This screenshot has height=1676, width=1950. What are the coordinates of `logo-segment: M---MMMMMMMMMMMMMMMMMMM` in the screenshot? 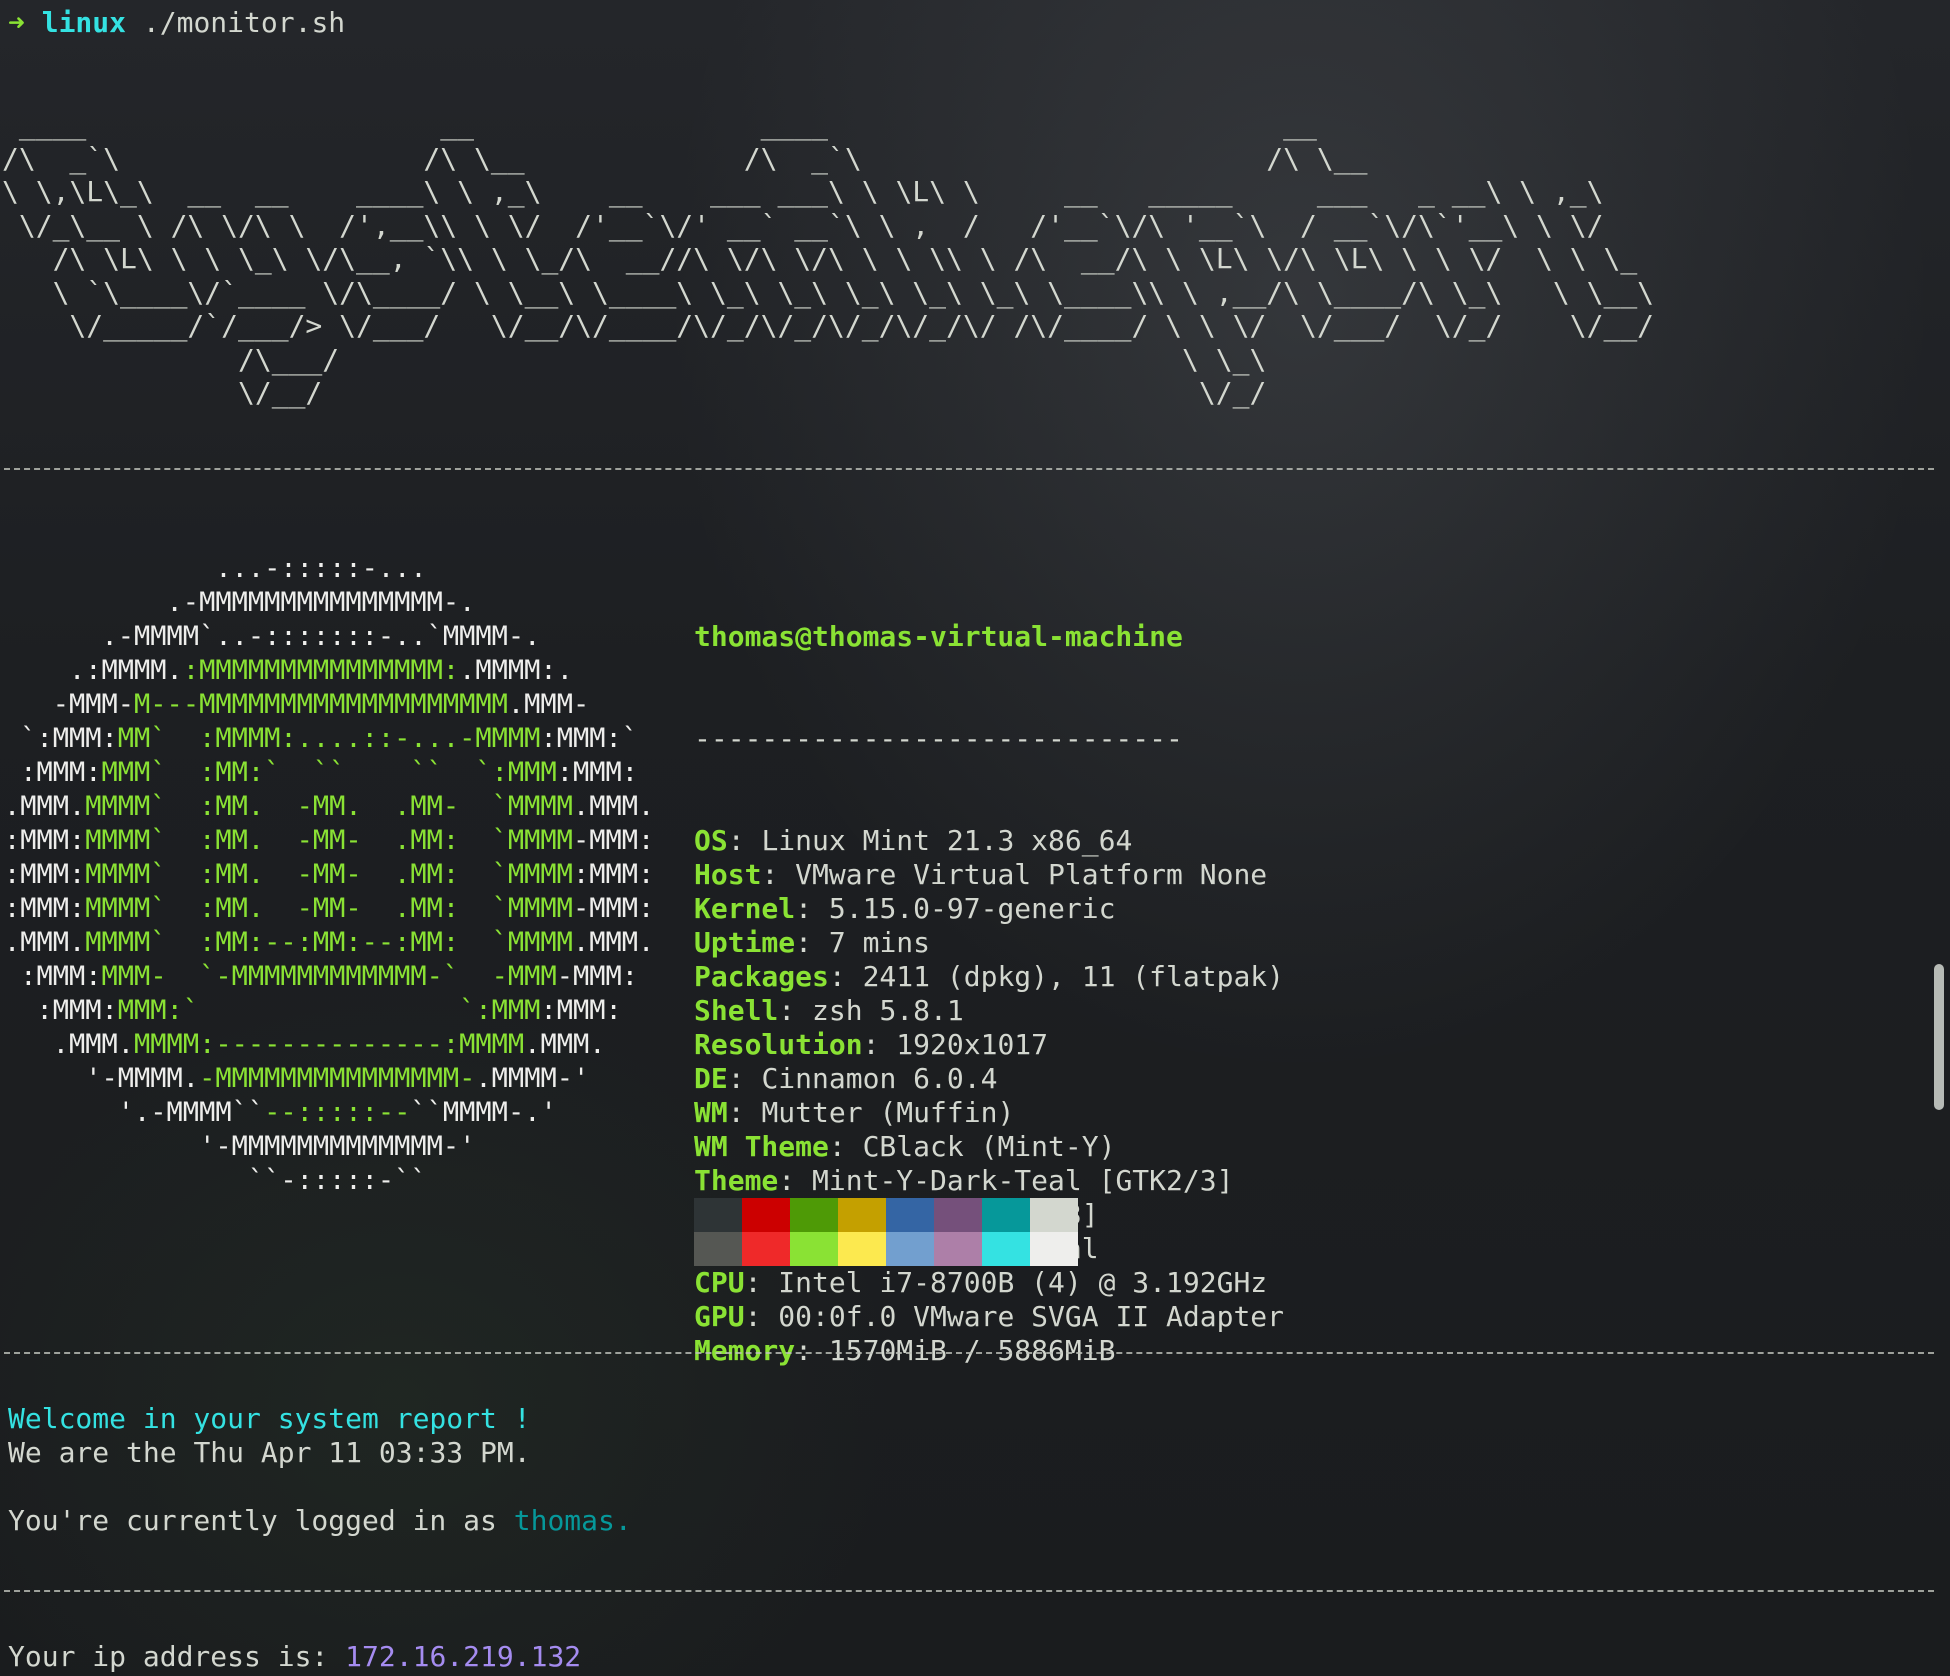 It's located at (321, 704).